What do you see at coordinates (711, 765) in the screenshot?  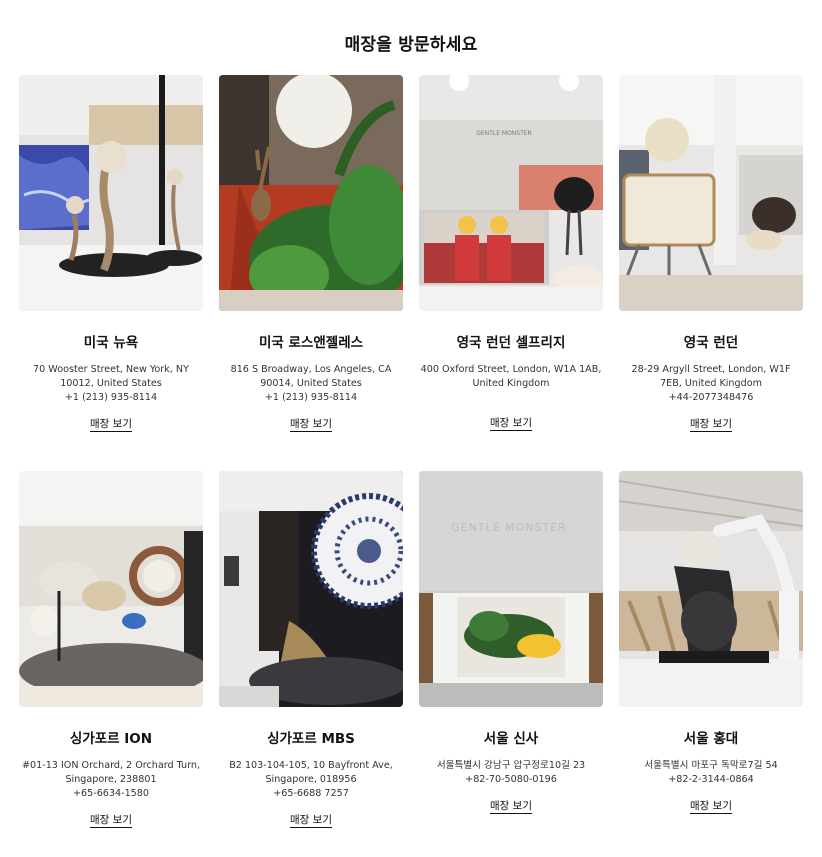 I see `address-line: 서울특별시 마포구 독막로7길 54` at bounding box center [711, 765].